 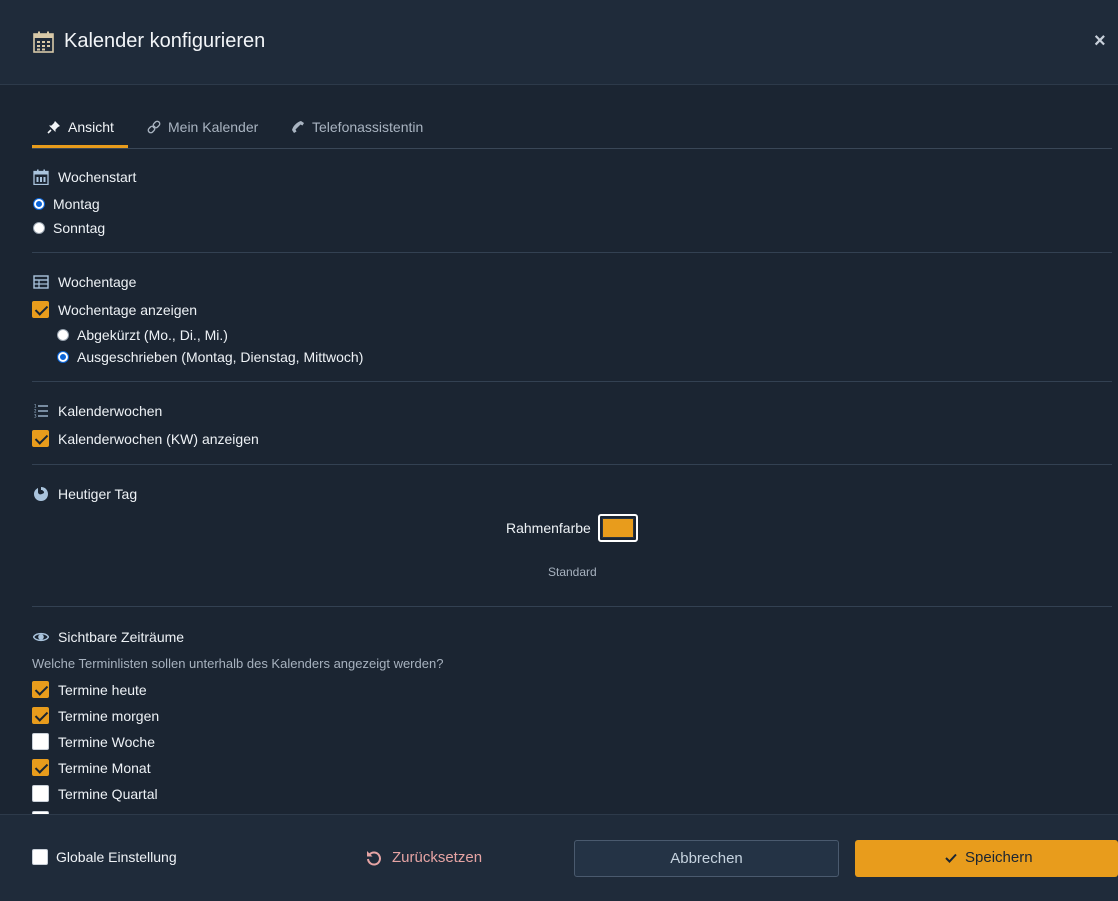 I want to click on checkbox-label: Termine heute, so click(x=102, y=690).